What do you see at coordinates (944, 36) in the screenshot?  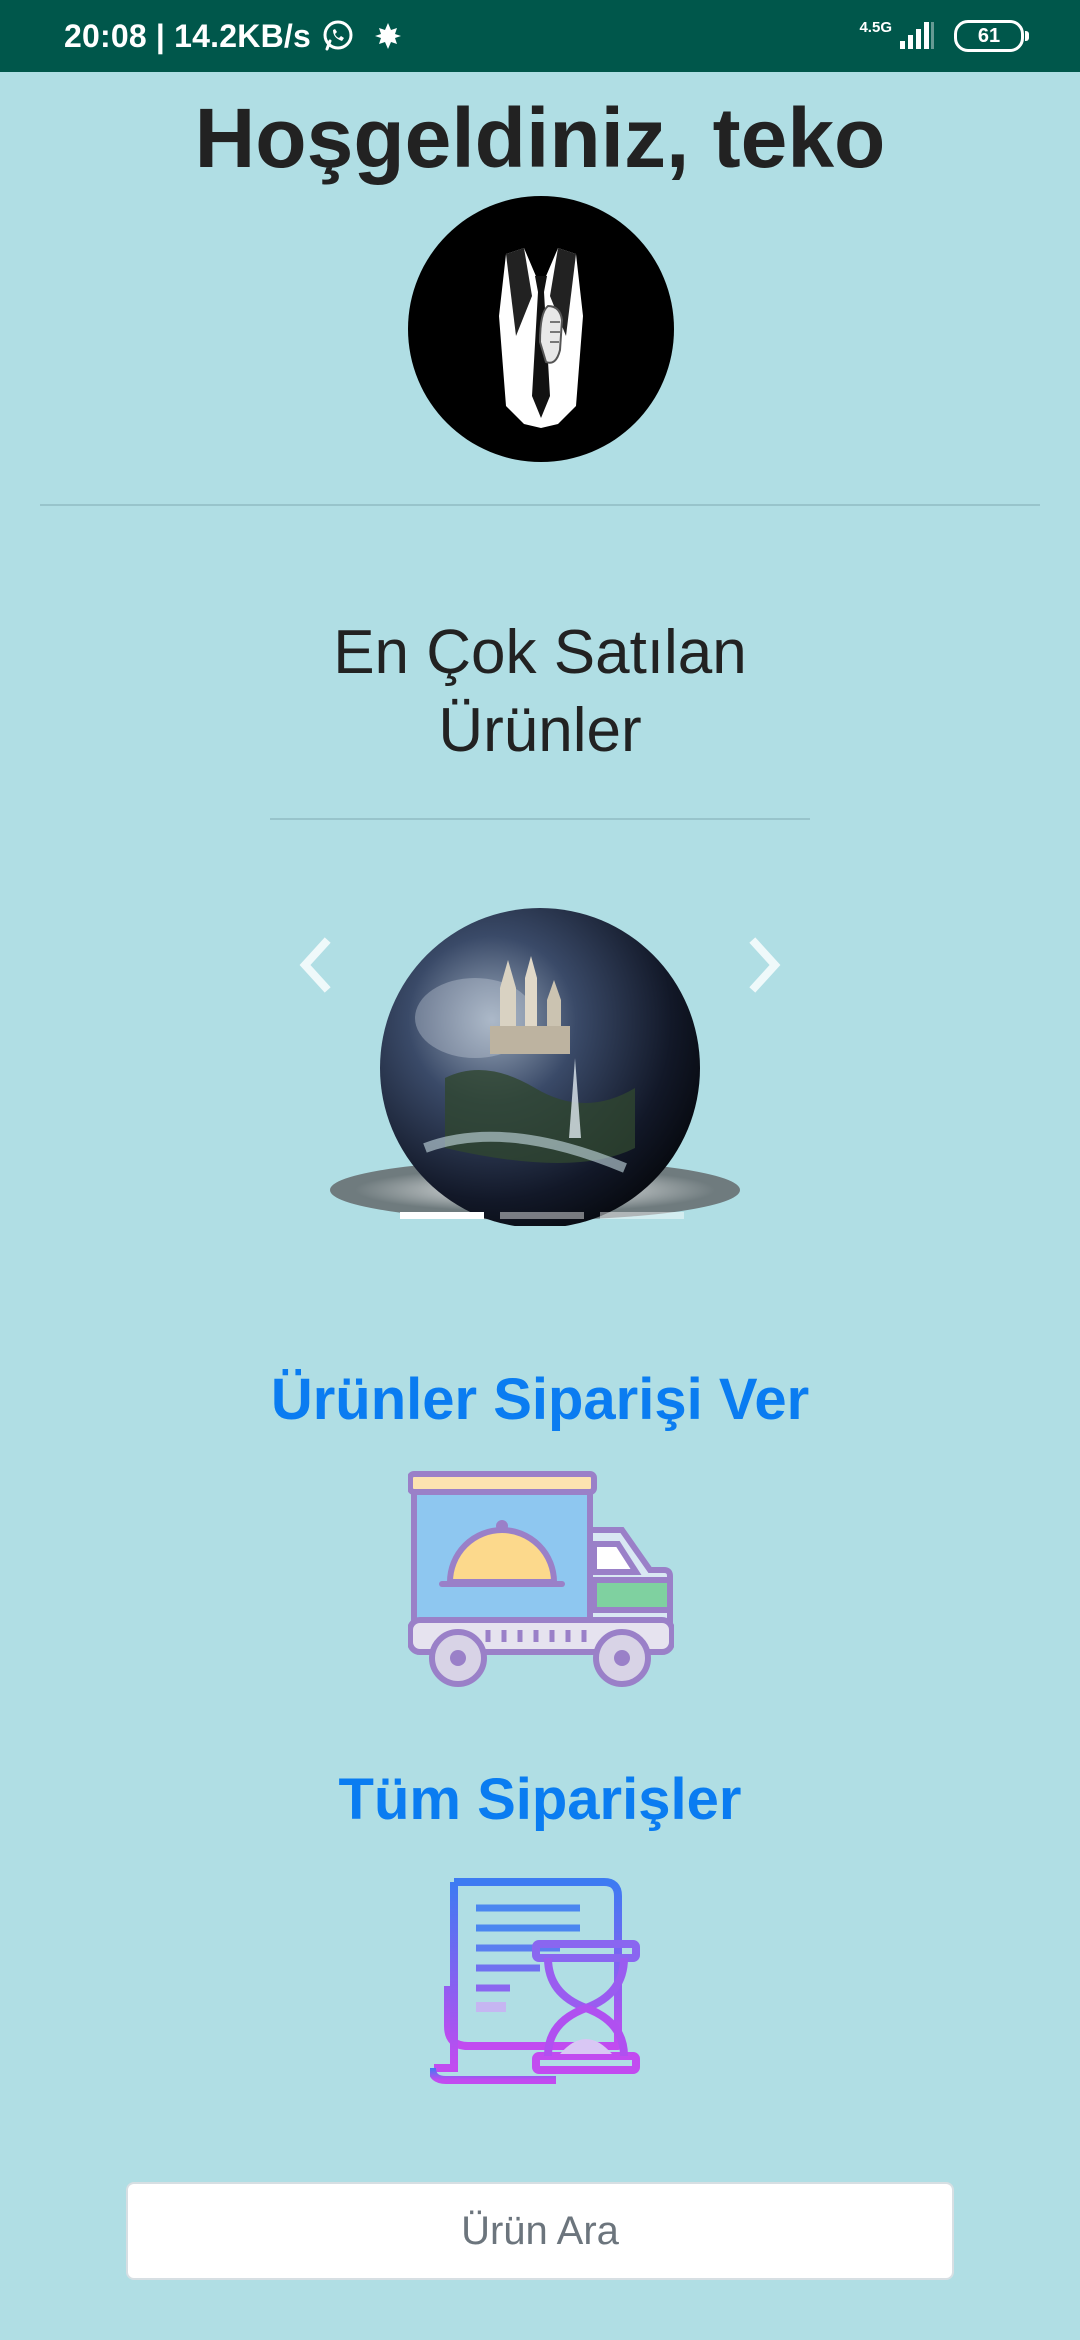 I see `status-right: 4.5G 61` at bounding box center [944, 36].